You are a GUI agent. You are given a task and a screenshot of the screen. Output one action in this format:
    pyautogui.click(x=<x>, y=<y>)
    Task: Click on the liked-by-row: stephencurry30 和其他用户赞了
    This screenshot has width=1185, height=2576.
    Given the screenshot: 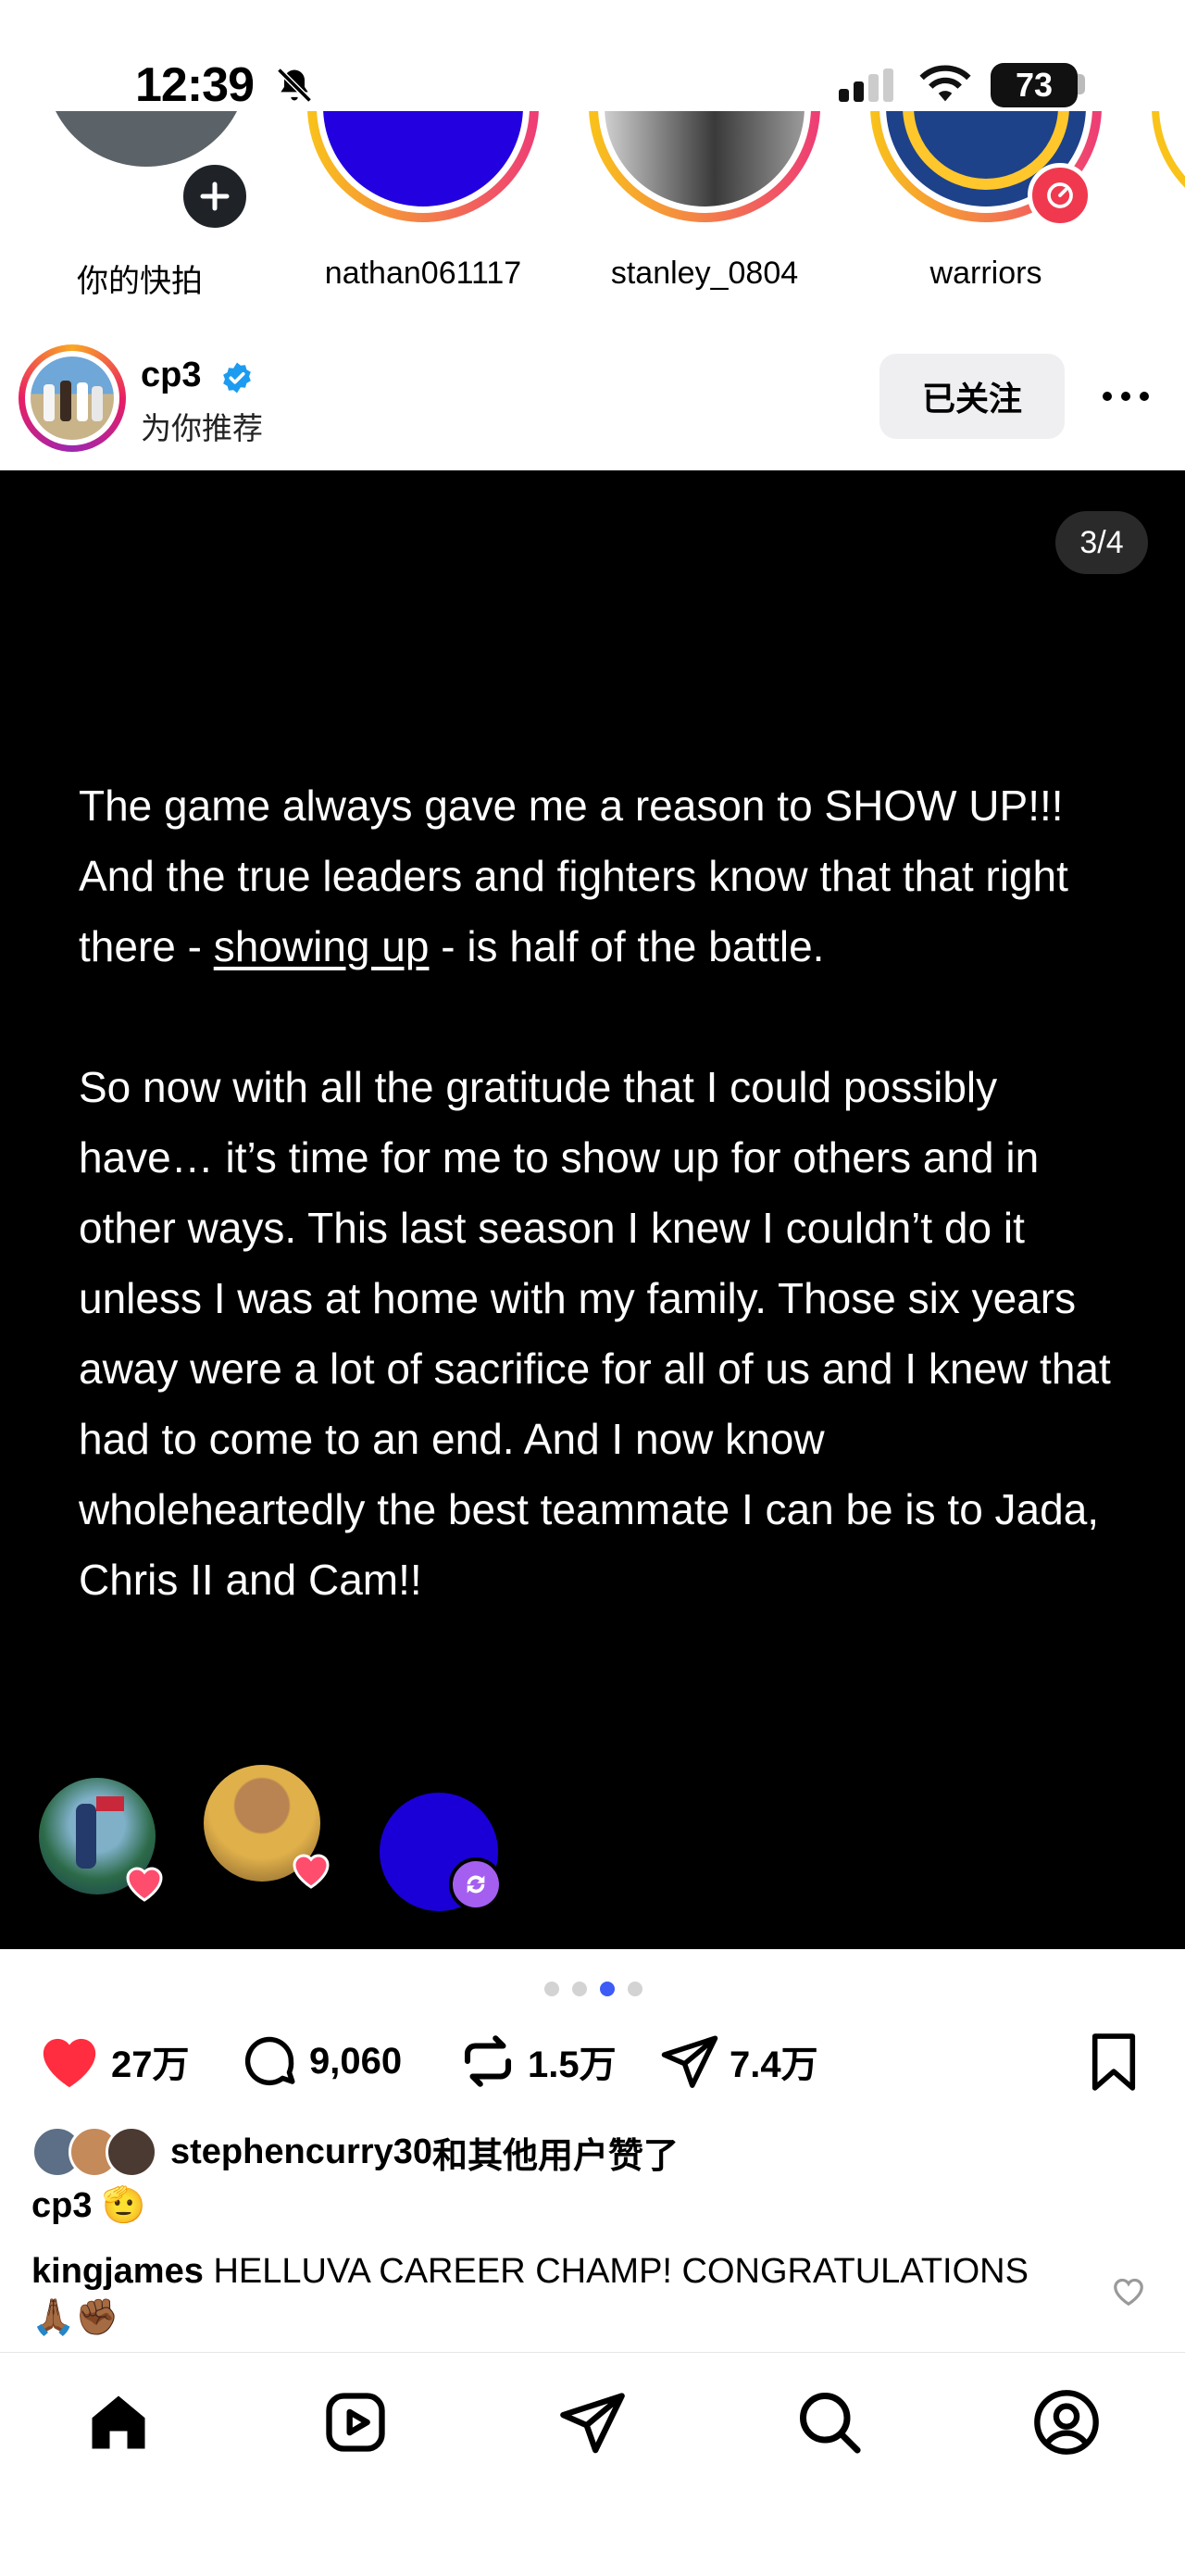 What is the action you would take?
    pyautogui.click(x=355, y=2152)
    